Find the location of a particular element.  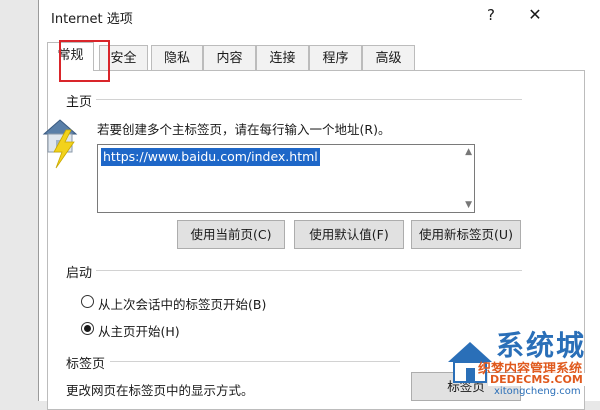

tabs-group-label: 标签页 is located at coordinates (86, 364).